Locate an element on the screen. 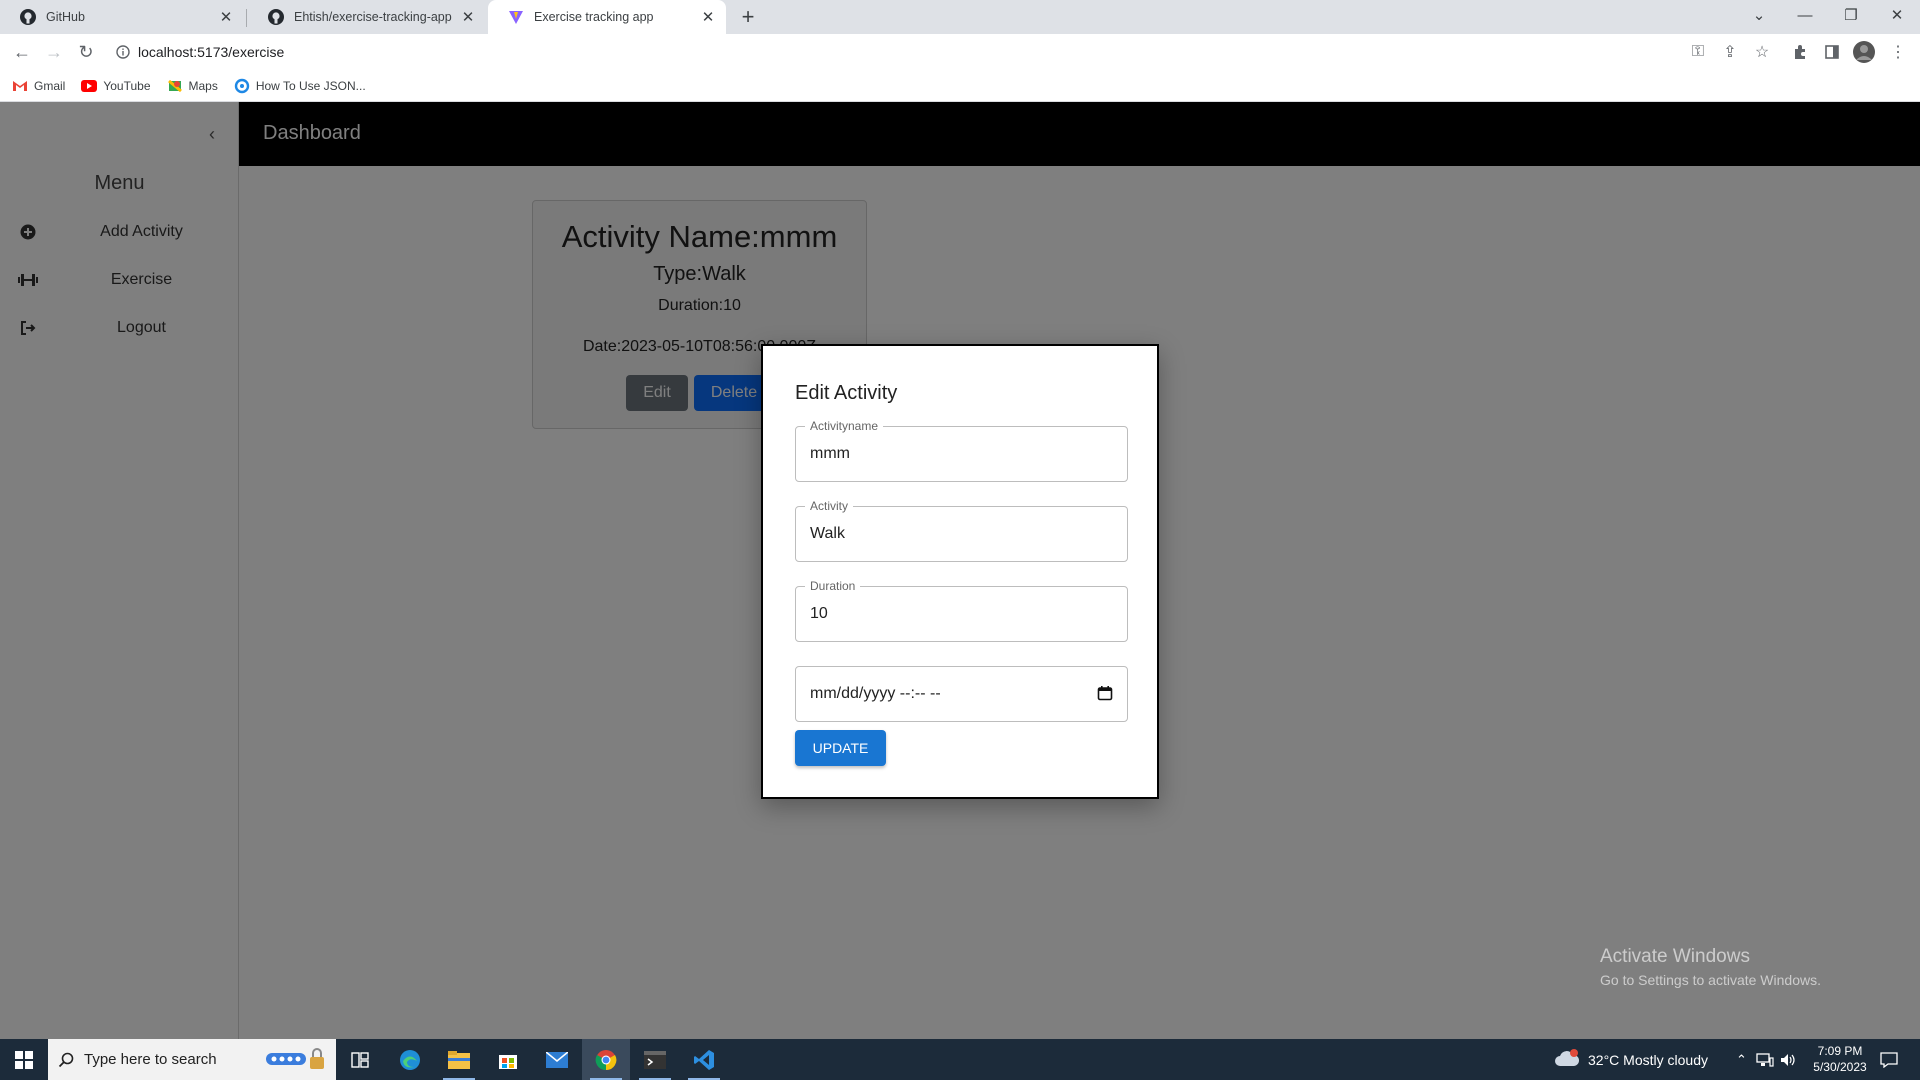  volume-icon is located at coordinates (1788, 1059).